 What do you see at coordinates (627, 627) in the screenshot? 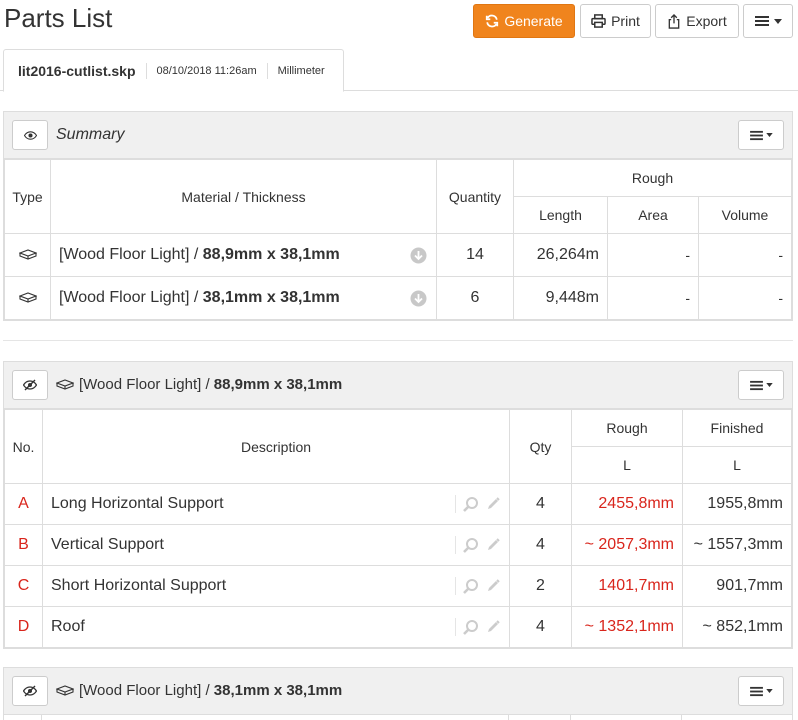
I see `part-rough-length: ~ 1352,1mm` at bounding box center [627, 627].